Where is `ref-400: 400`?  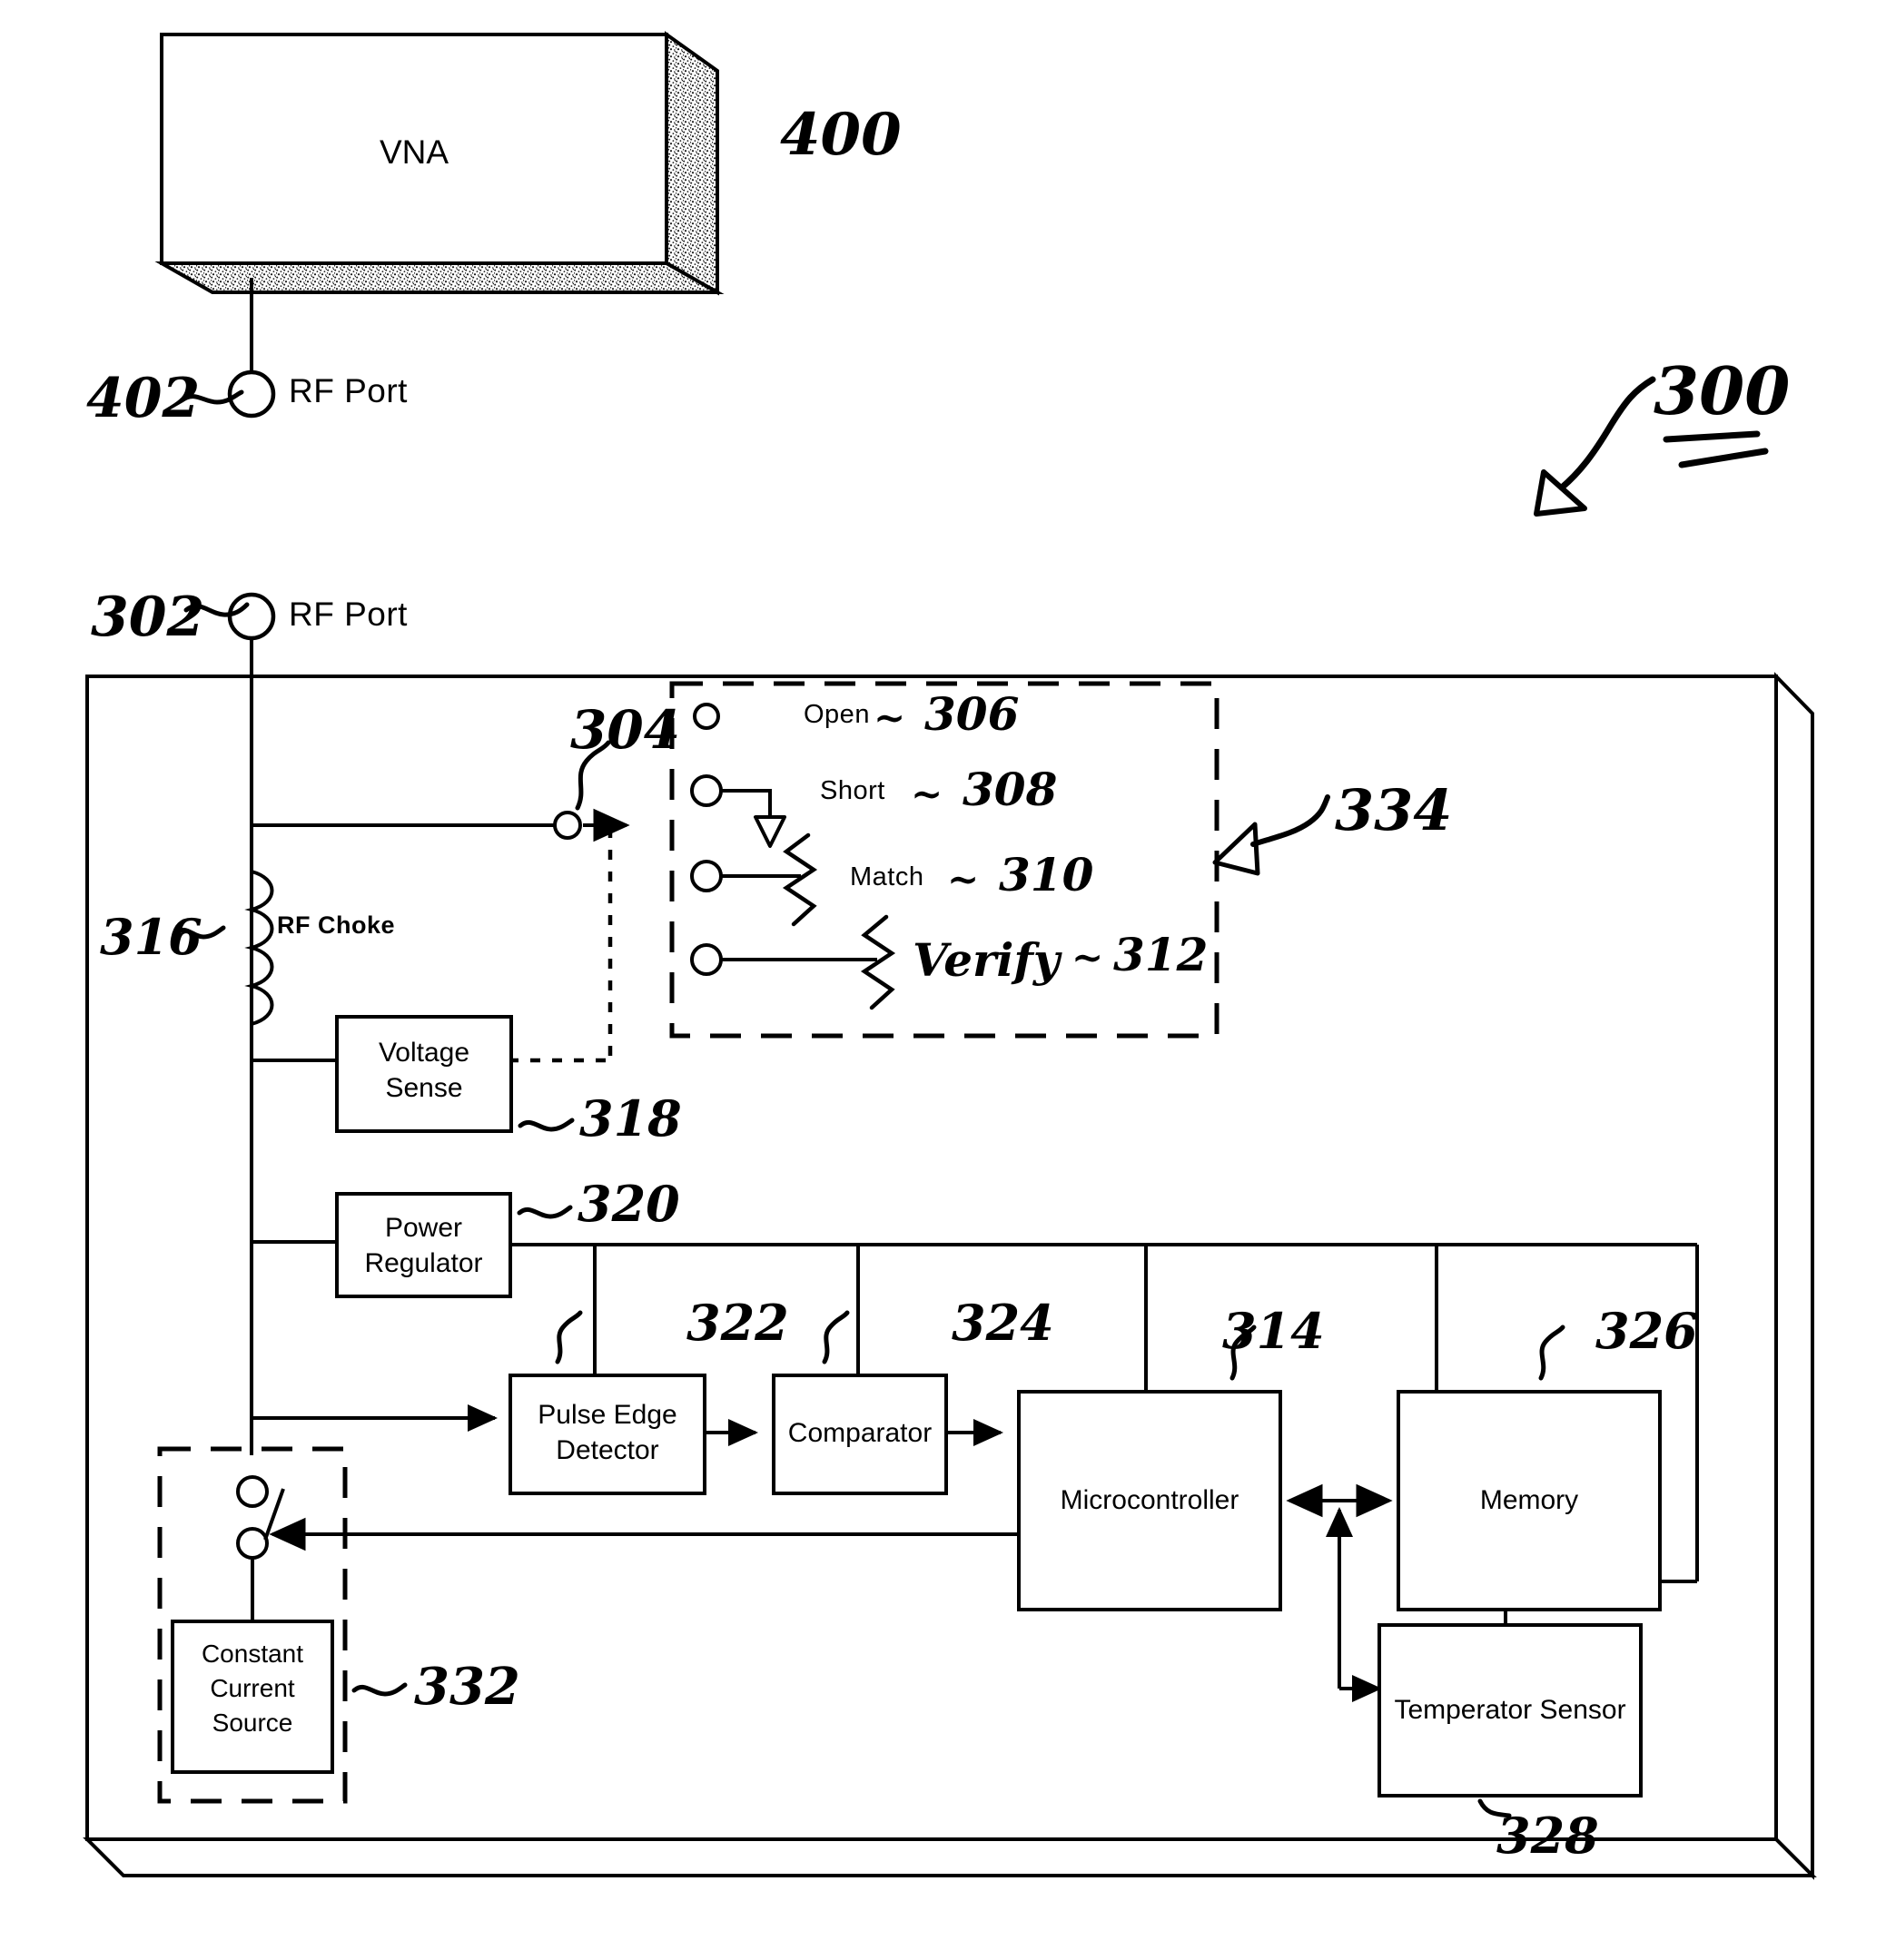 ref-400: 400 is located at coordinates (841, 135).